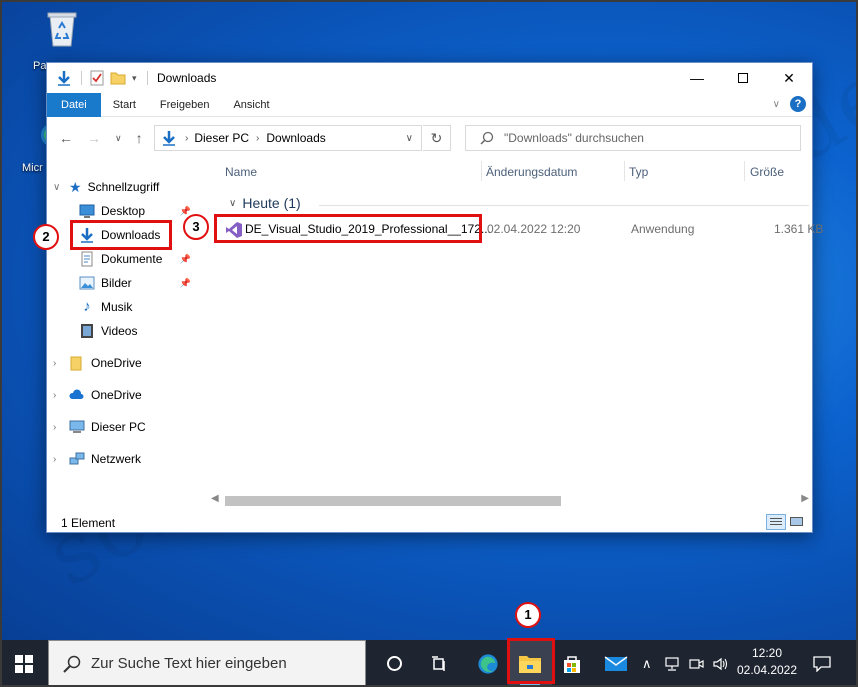  I want to click on taskbar-mail-button, so click(616, 663).